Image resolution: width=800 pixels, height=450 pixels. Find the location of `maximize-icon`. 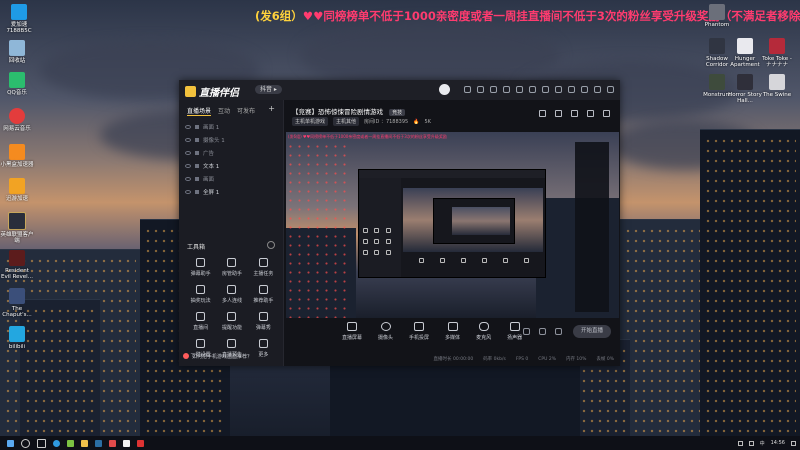

maximize-icon is located at coordinates (597, 89).